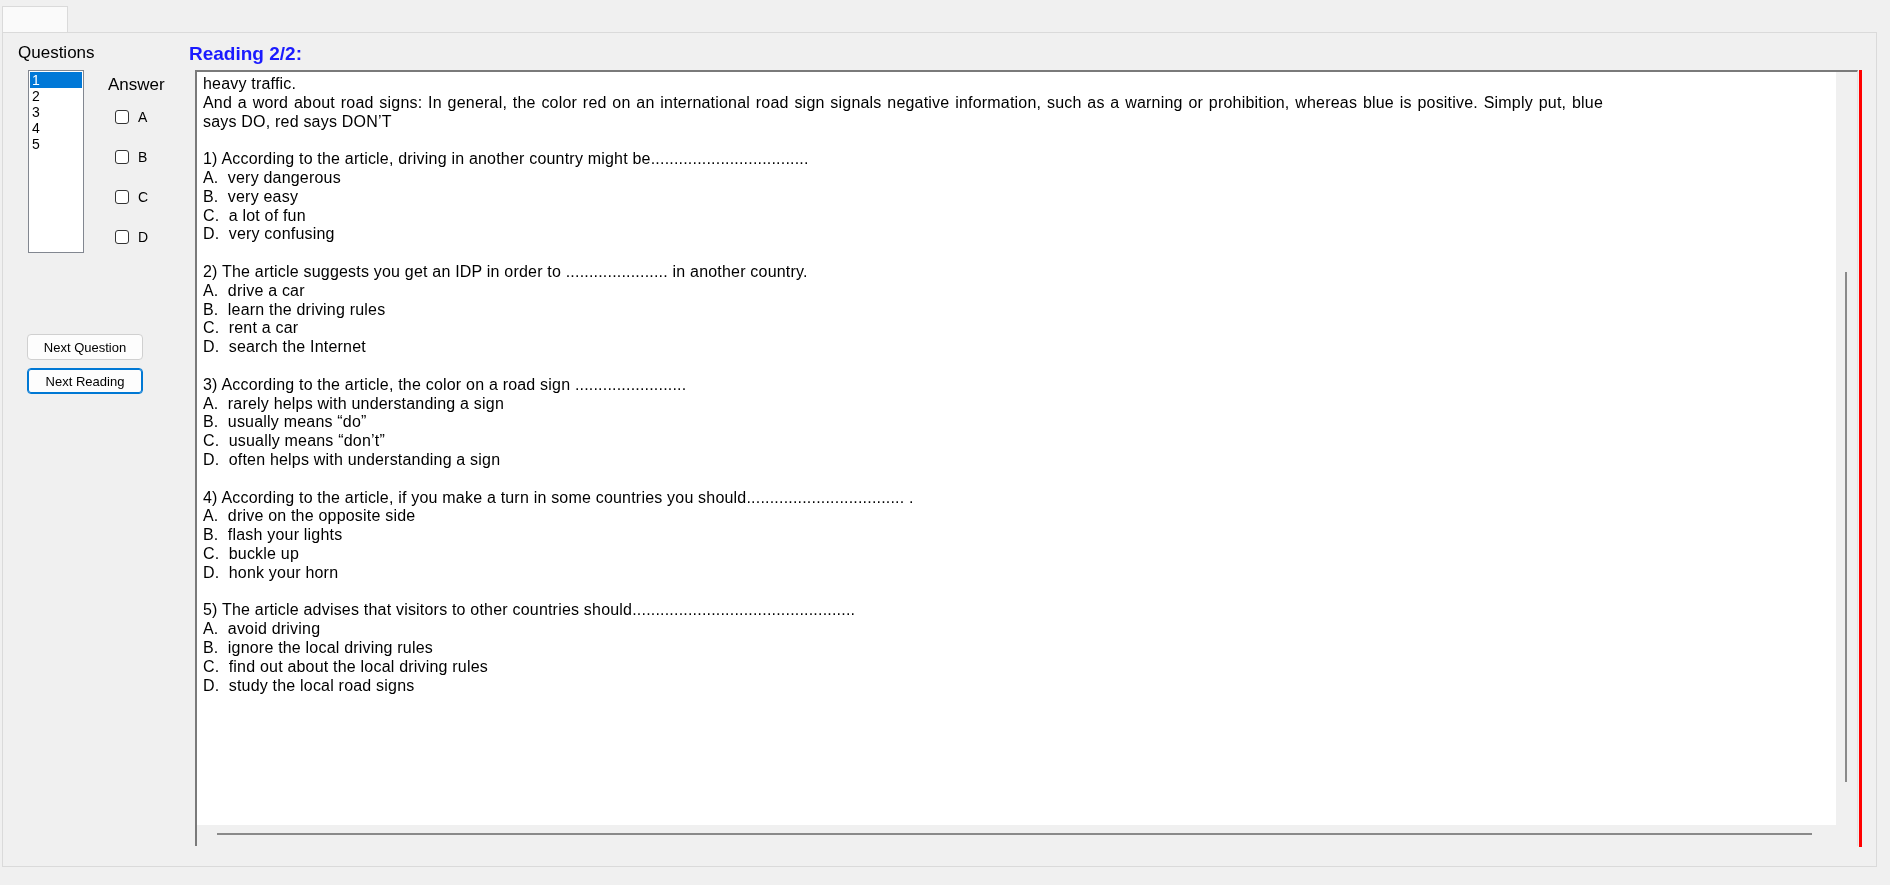 This screenshot has width=1890, height=885. Describe the element at coordinates (505, 272) in the screenshot. I see `question-text: 2) The article suggests you get an IDP in order to ...................... in another country.` at that location.